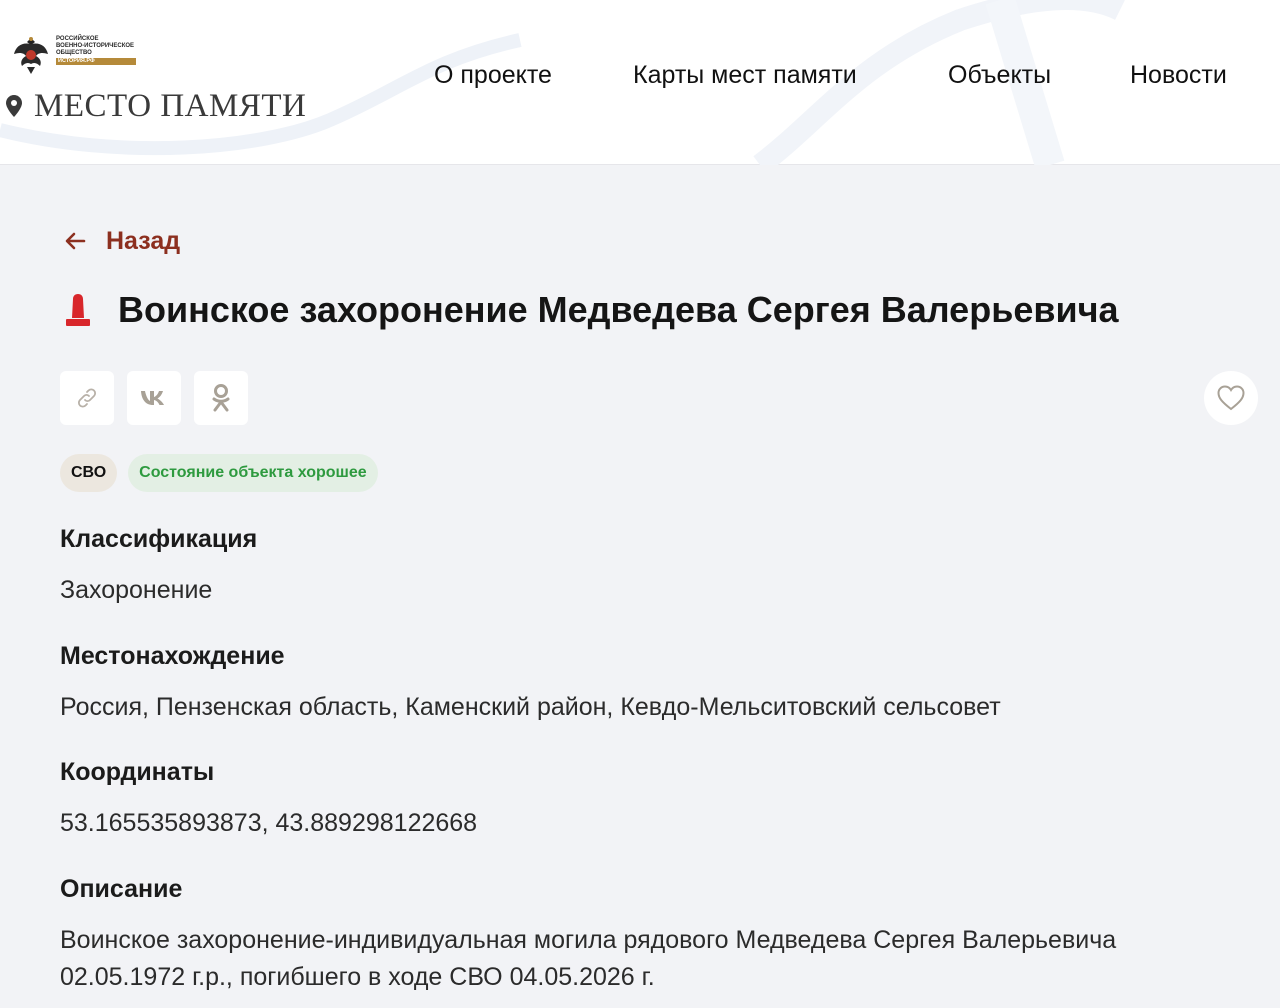 The width and height of the screenshot is (1280, 1008). I want to click on detail-label: Координаты, so click(137, 772).